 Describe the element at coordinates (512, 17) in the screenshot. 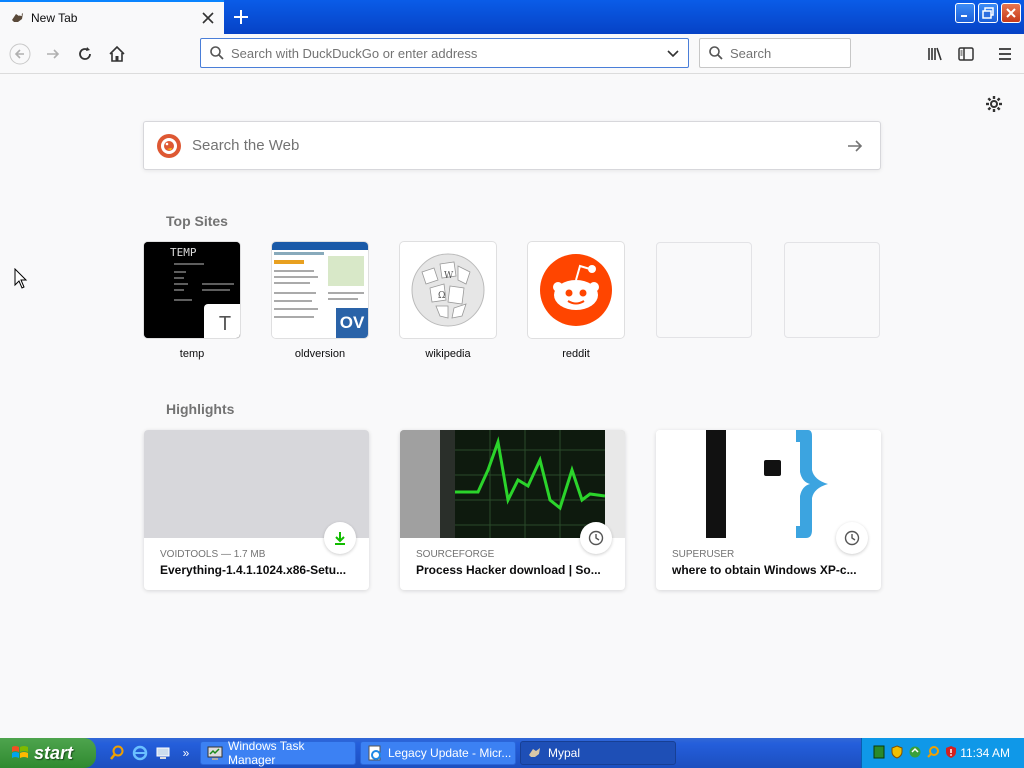

I see `title-bar: New Tab` at that location.